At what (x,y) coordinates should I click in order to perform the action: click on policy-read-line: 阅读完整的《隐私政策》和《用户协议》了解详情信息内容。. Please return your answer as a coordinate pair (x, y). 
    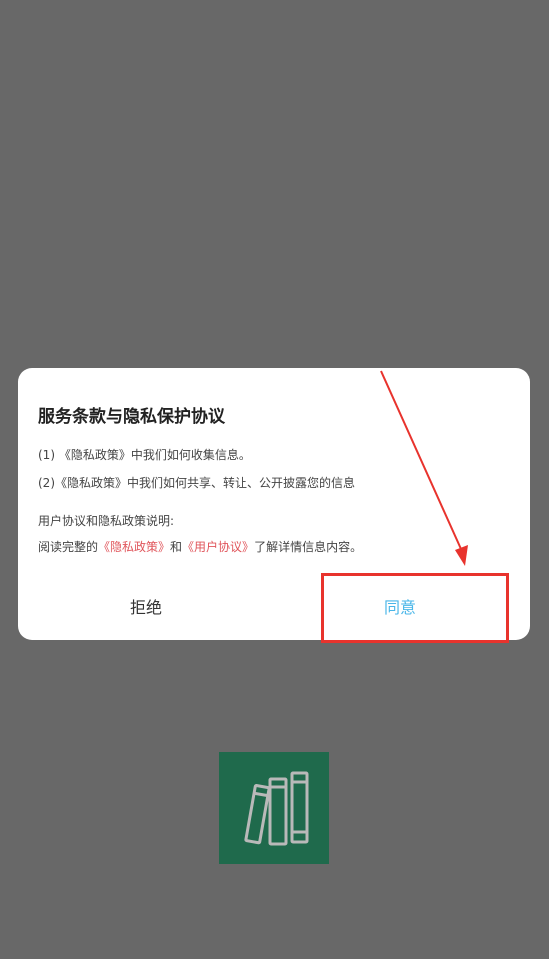
    Looking at the image, I should click on (200, 546).